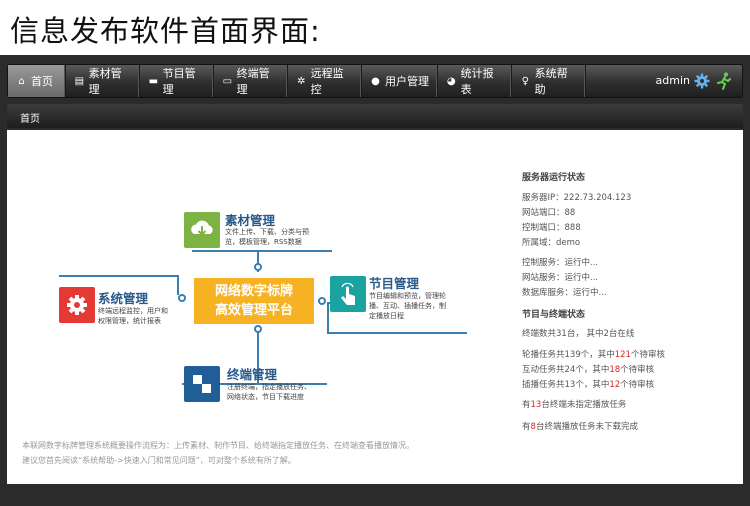 This screenshot has height=506, width=750. What do you see at coordinates (253, 291) in the screenshot?
I see `center-line-1: 网络数字标牌` at bounding box center [253, 291].